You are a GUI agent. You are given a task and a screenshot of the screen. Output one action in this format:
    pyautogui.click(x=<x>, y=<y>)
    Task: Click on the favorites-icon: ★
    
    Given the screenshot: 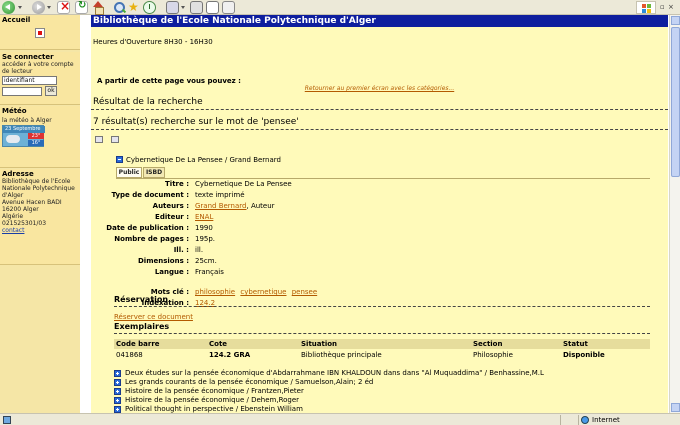 What is the action you would take?
    pyautogui.click(x=134, y=7)
    